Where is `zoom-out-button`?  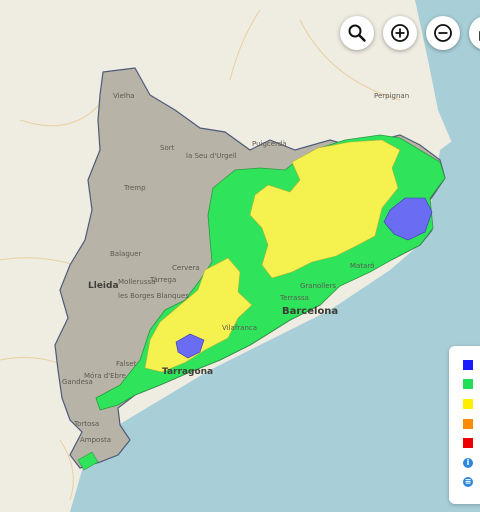 zoom-out-button is located at coordinates (443, 33).